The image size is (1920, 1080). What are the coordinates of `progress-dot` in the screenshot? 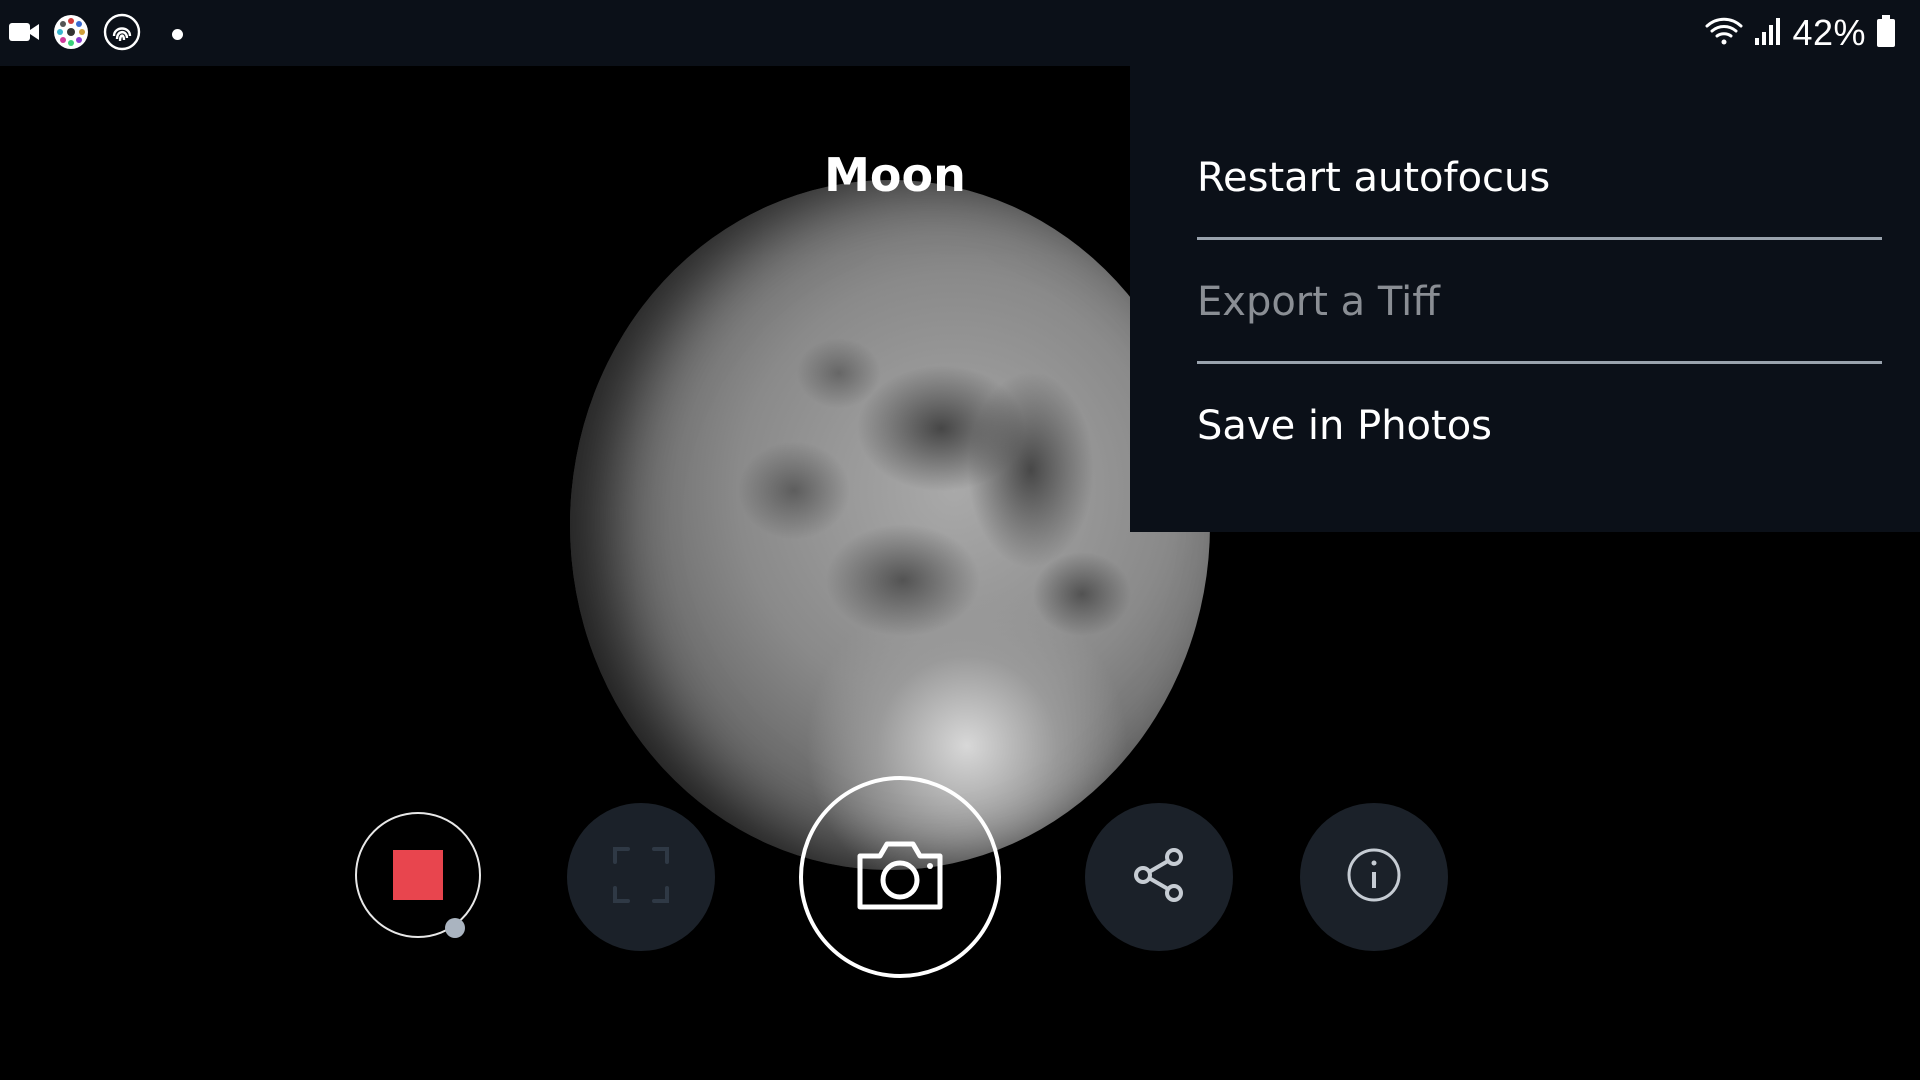 It's located at (455, 928).